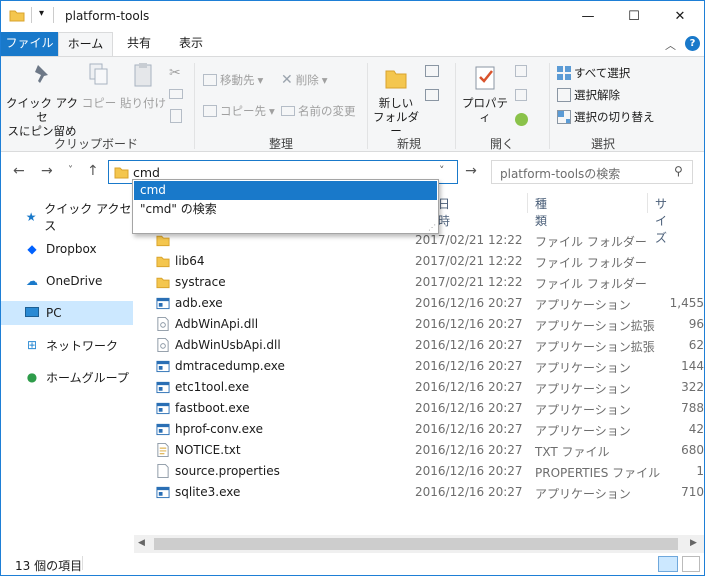  What do you see at coordinates (19, 171) in the screenshot?
I see `back-button: ←` at bounding box center [19, 171].